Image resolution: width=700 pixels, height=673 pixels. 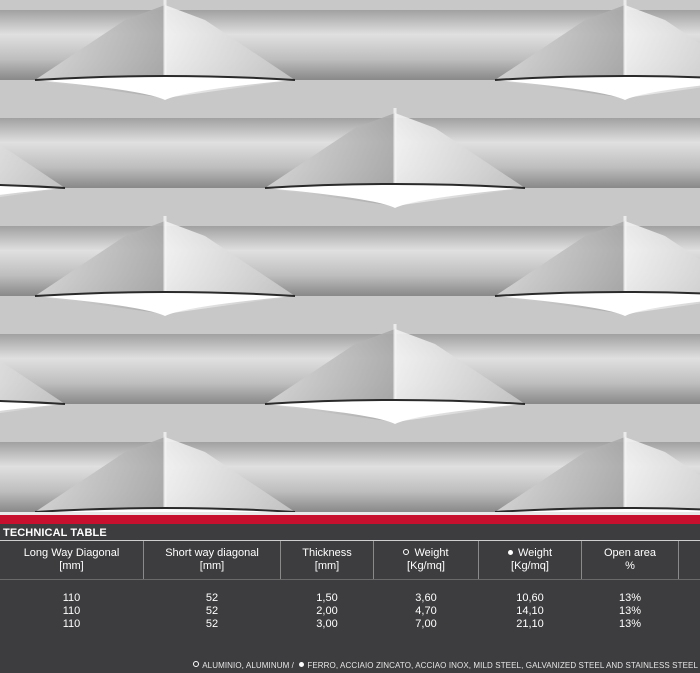 I want to click on table-cell: 7,00, so click(x=426, y=624).